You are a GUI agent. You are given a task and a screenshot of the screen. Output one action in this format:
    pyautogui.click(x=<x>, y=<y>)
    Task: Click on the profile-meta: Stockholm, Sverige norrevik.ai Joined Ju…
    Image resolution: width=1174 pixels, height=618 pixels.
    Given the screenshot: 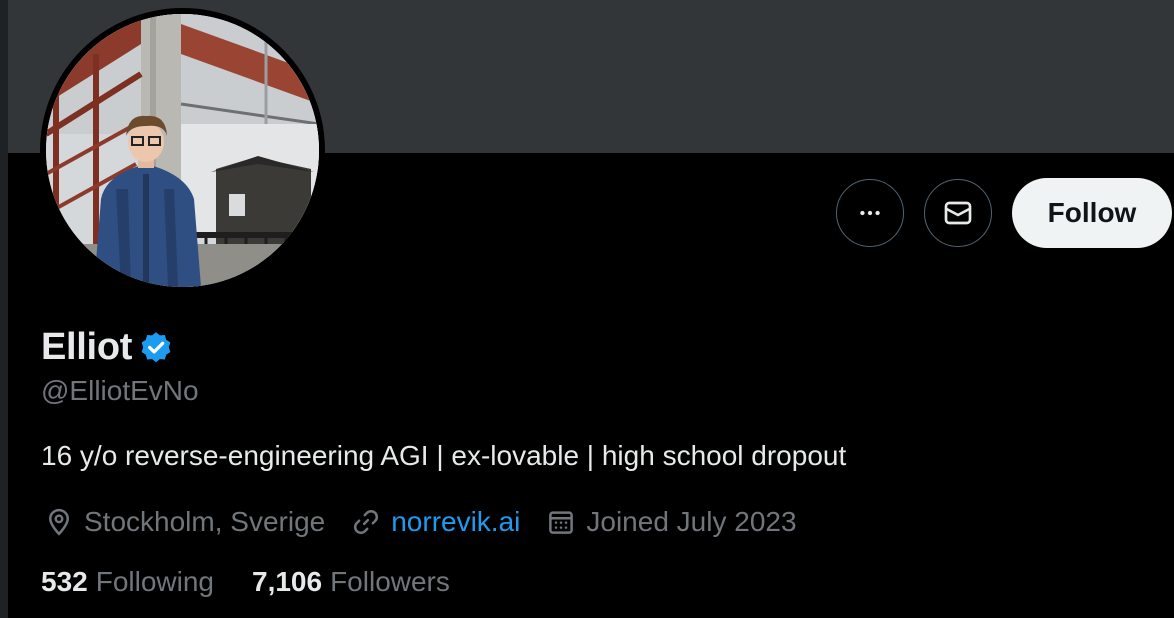 What is the action you would take?
    pyautogui.click(x=420, y=522)
    